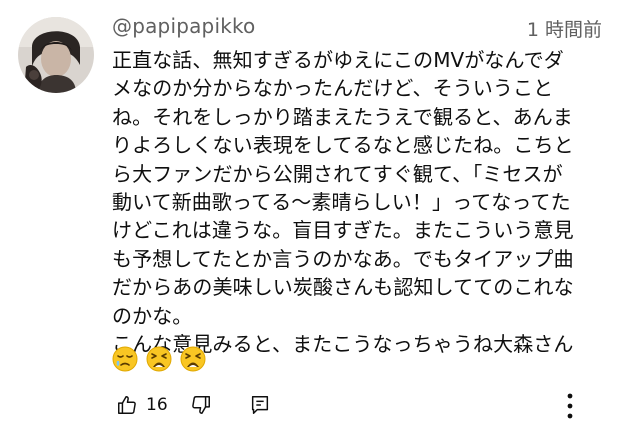 The width and height of the screenshot is (640, 441). What do you see at coordinates (338, 60) in the screenshot?
I see `comment-line: 正直な話、無知すぎるがゆえにこのMVがなんでダ` at bounding box center [338, 60].